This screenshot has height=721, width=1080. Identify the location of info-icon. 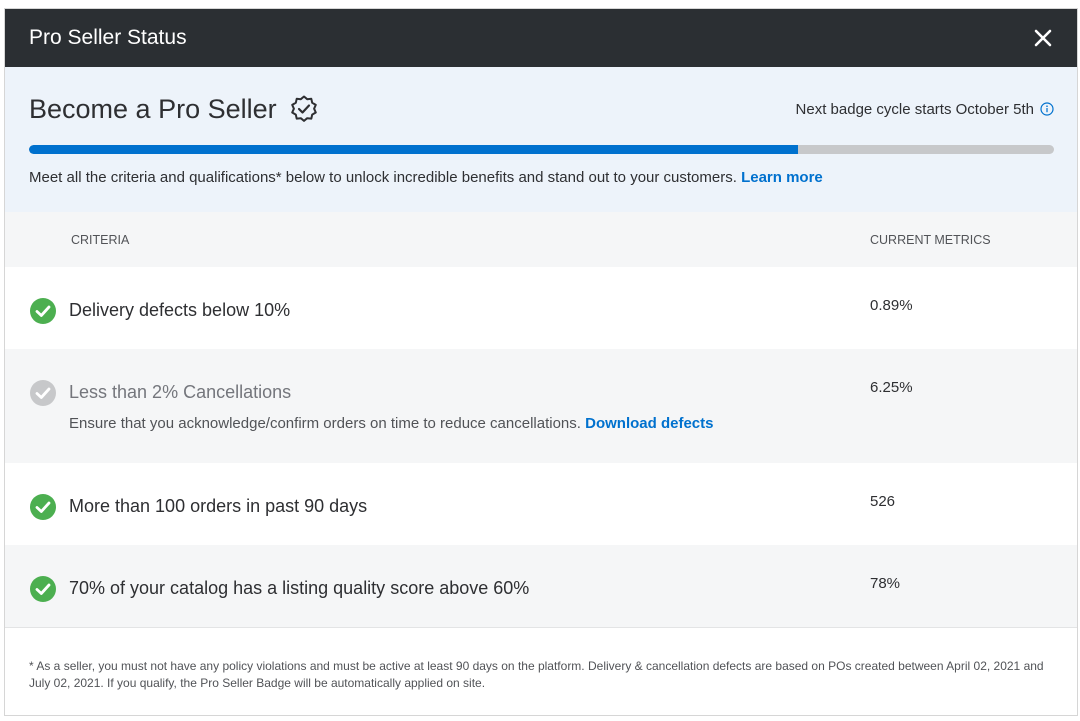
(1047, 109).